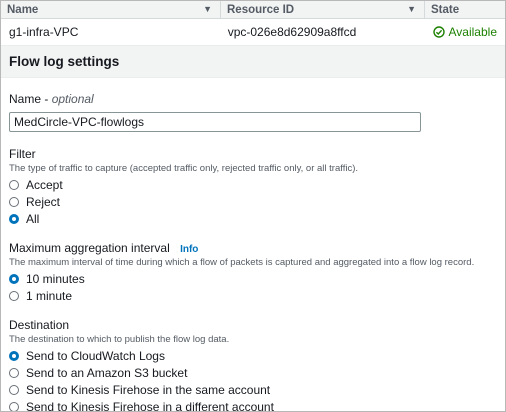 The height and width of the screenshot is (412, 506). Describe the element at coordinates (107, 372) in the screenshot. I see `radio-label: Send to an Amazon S3 bucket` at that location.